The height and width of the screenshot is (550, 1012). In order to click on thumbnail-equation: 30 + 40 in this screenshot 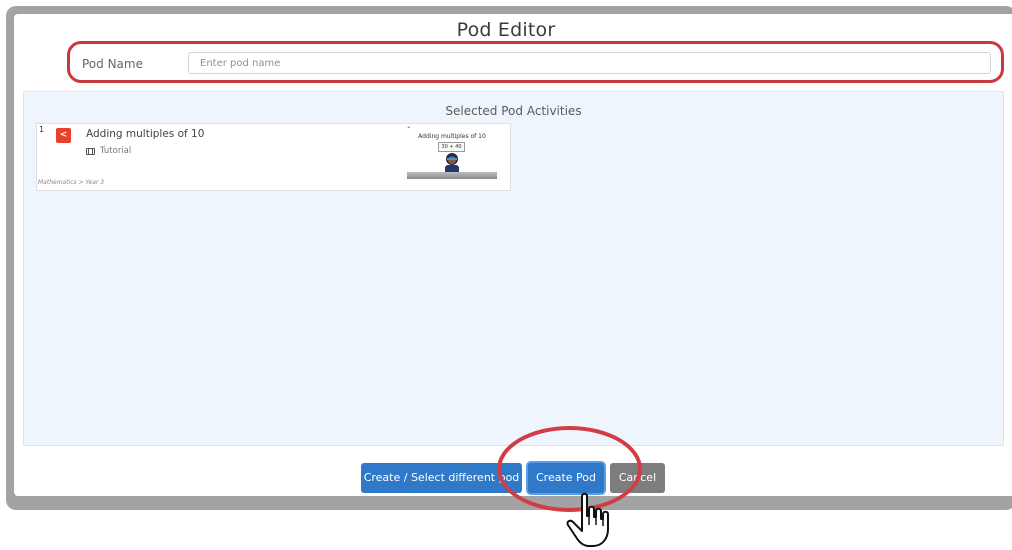, I will do `click(451, 147)`.